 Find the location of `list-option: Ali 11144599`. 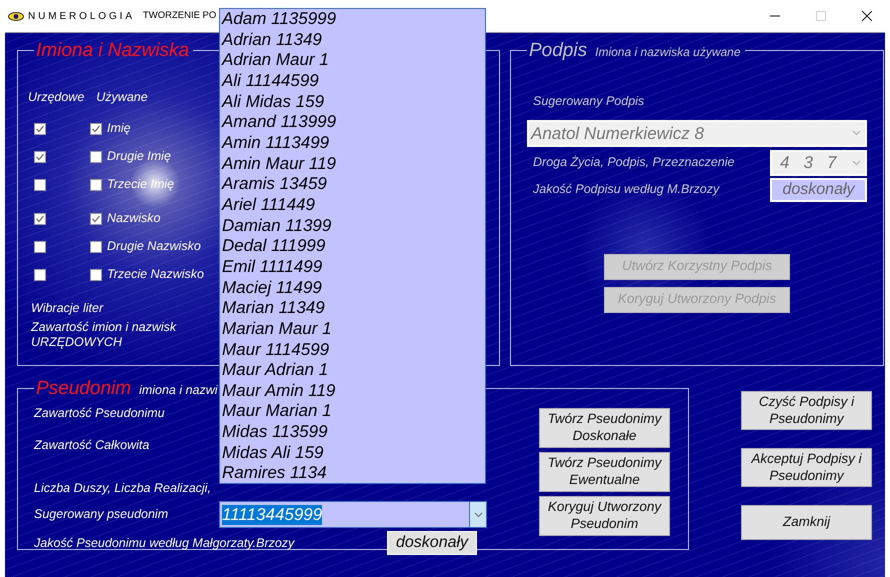

list-option: Ali 11144599 is located at coordinates (352, 81).